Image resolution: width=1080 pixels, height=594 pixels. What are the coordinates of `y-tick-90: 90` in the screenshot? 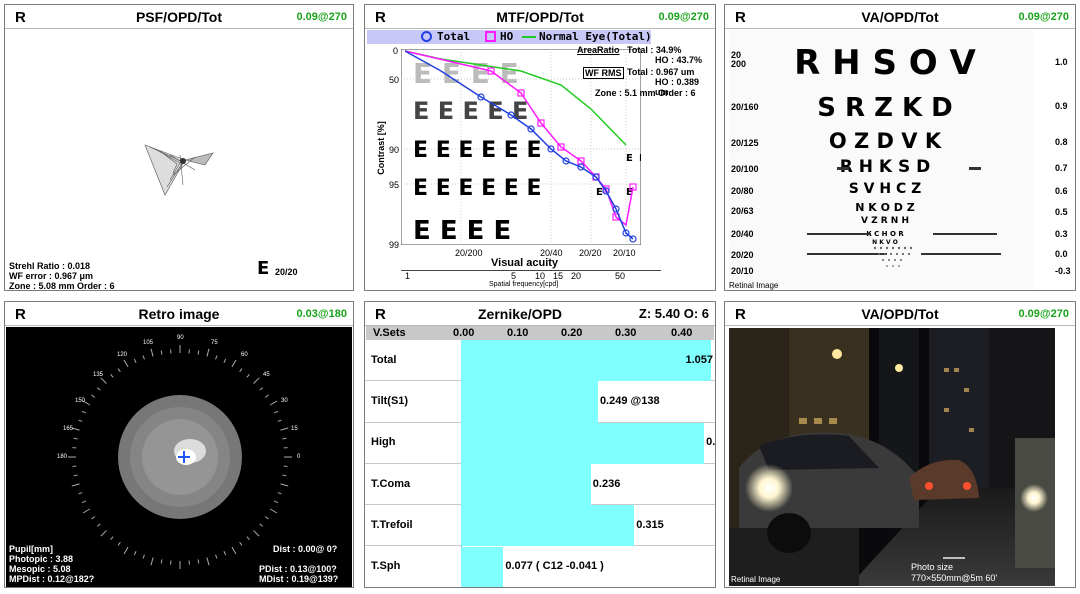 It's located at (394, 150).